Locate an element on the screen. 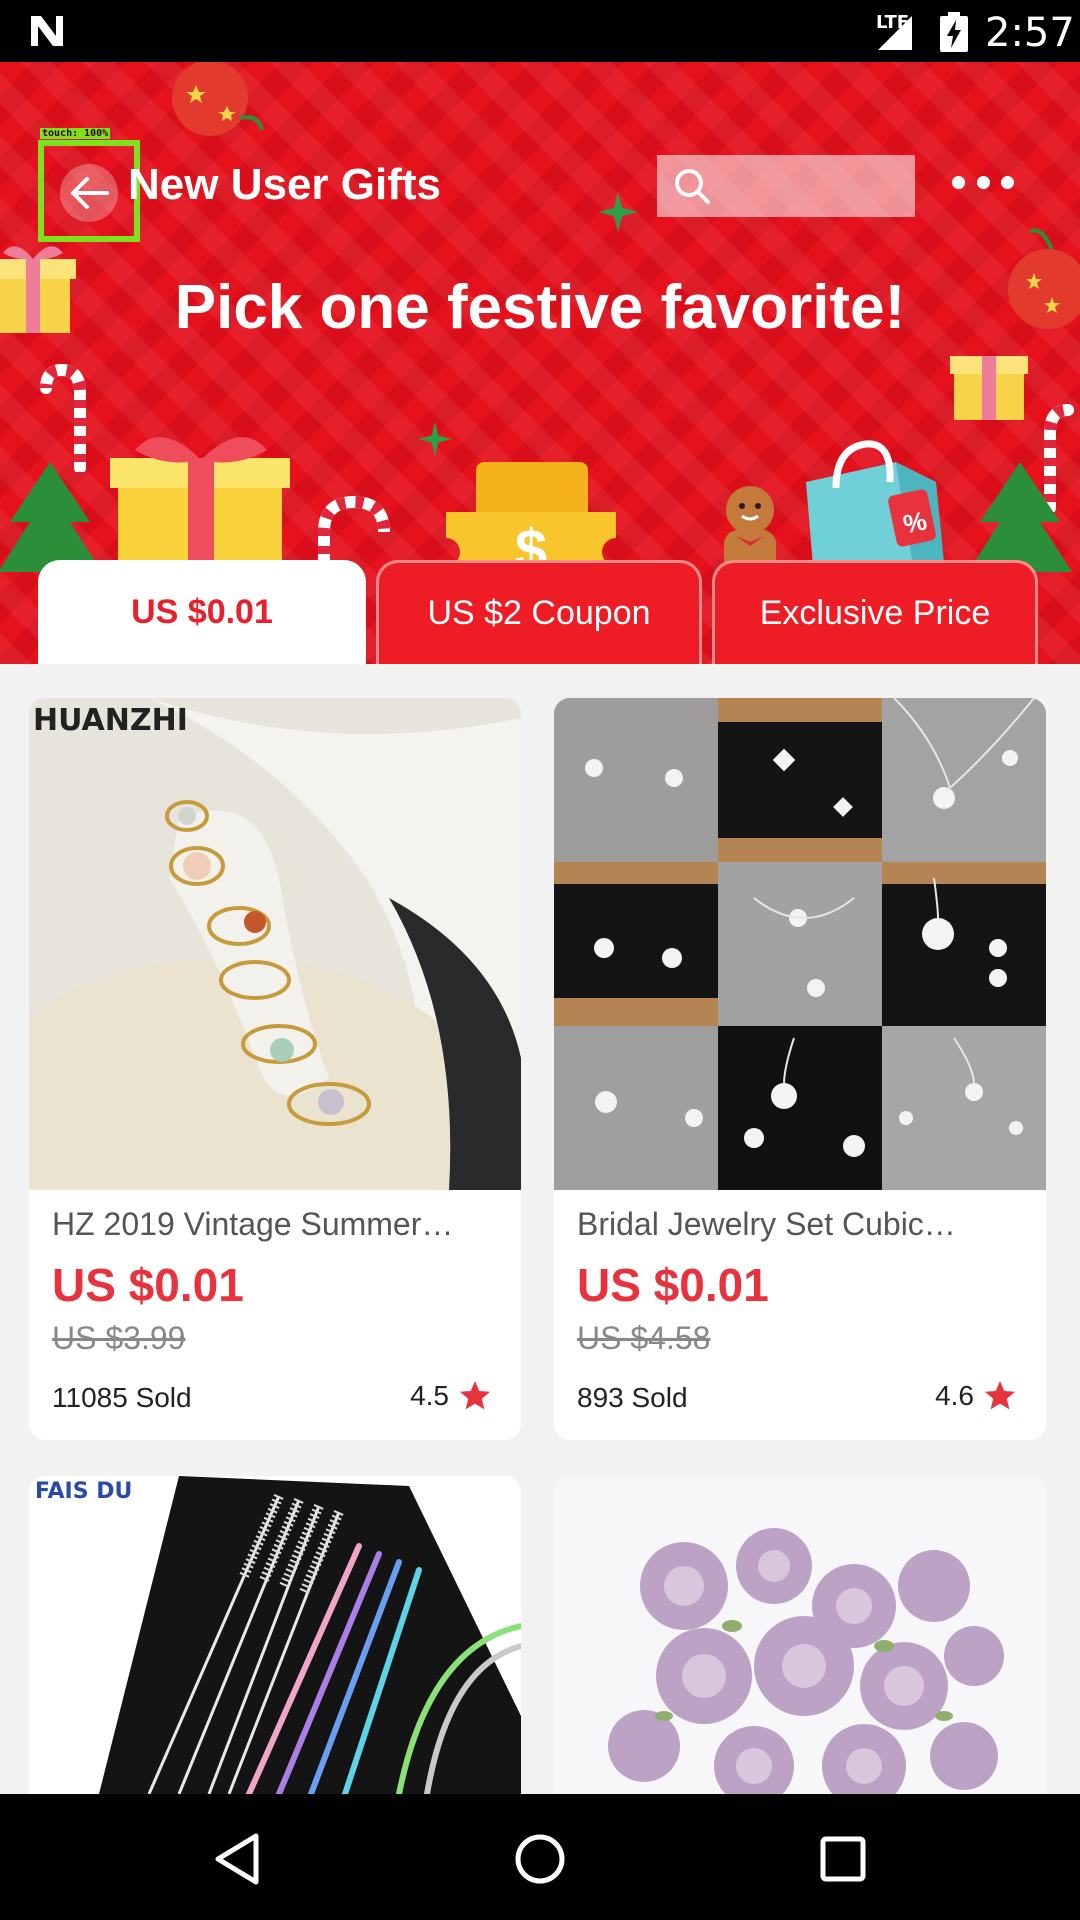 Image resolution: width=1080 pixels, height=1920 pixels. product-rating: 4.5 is located at coordinates (450, 1396).